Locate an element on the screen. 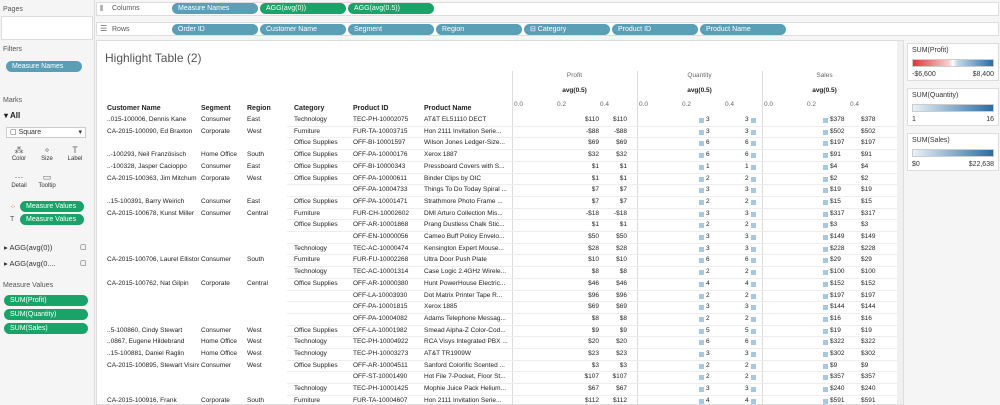  region-cell: East is located at coordinates (254, 166).